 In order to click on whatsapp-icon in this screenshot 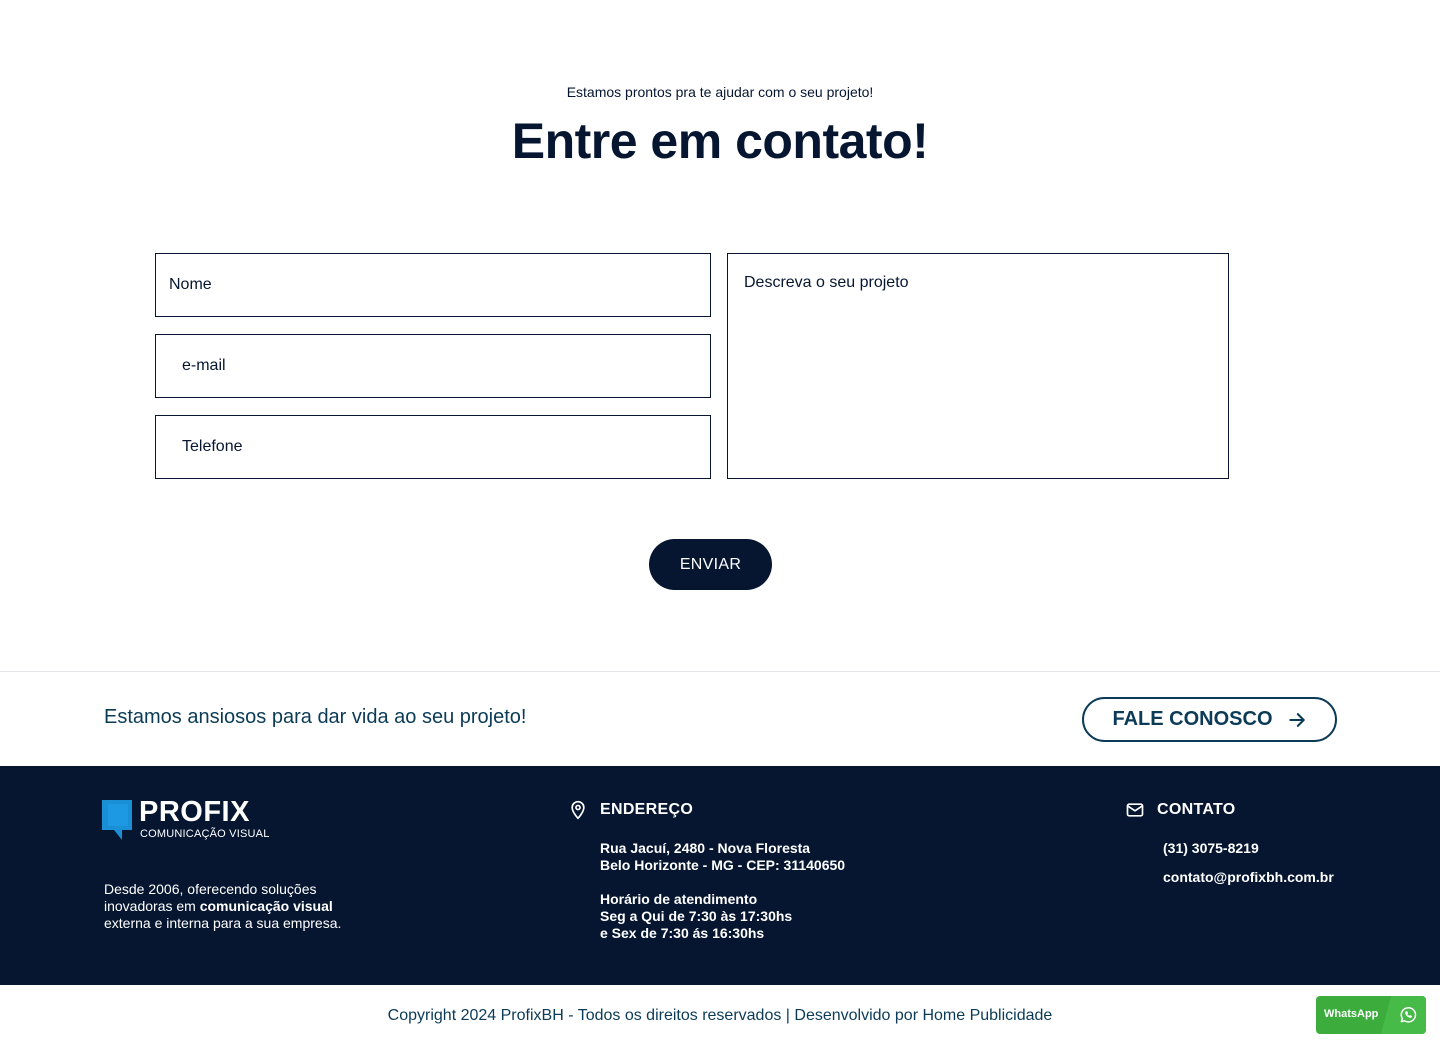, I will do `click(1408, 1014)`.